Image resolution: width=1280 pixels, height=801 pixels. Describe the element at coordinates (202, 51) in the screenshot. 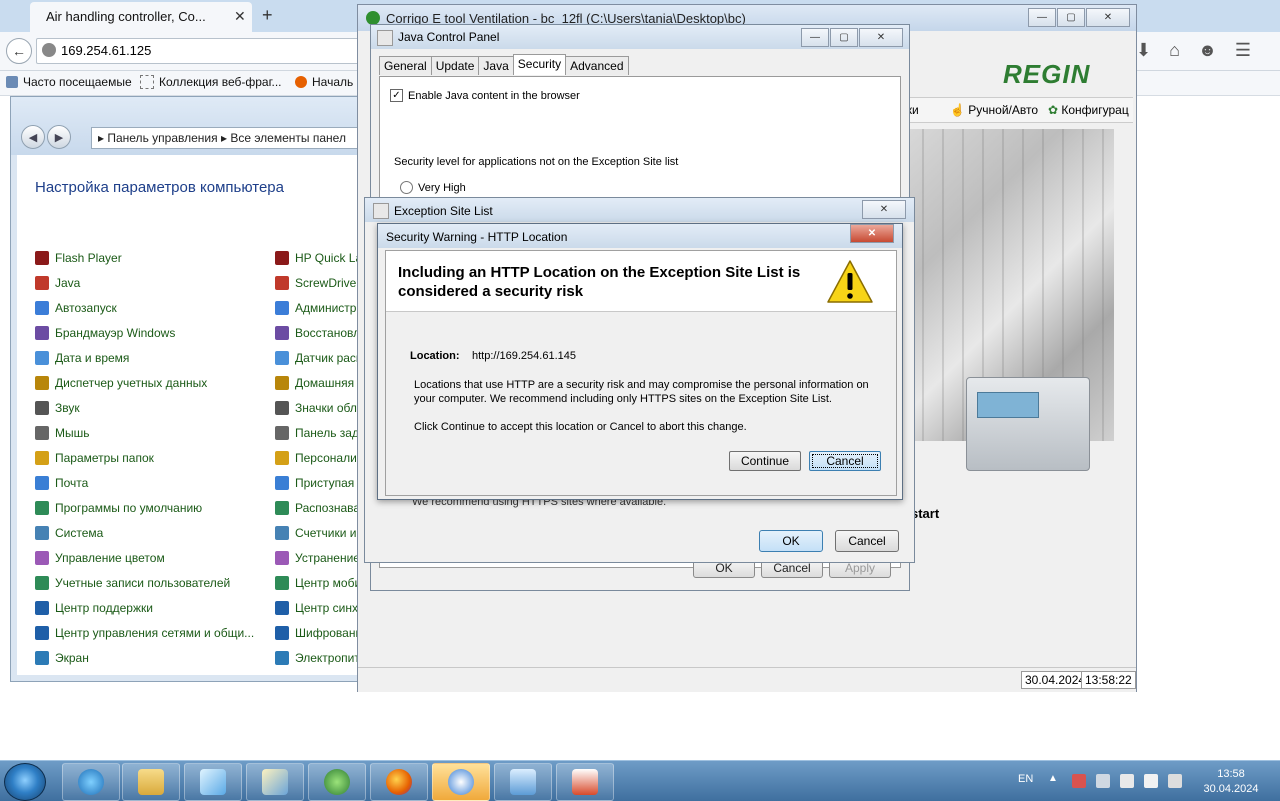

I see `url-bar: 169.254.61.125` at that location.